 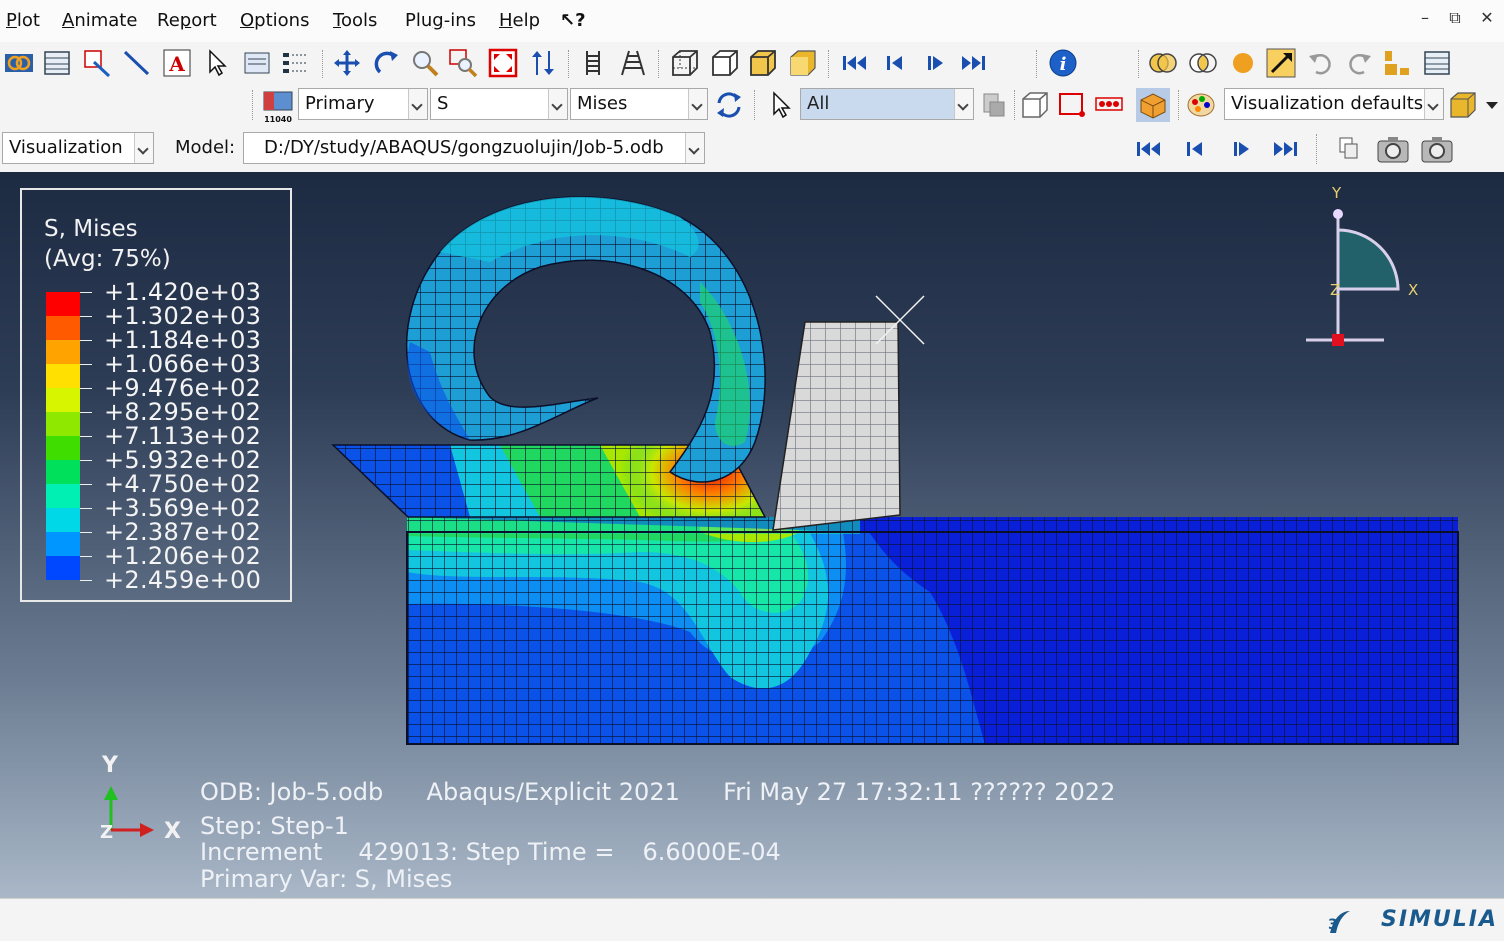 I want to click on display-group-replace-icon, so click(x=1035, y=105).